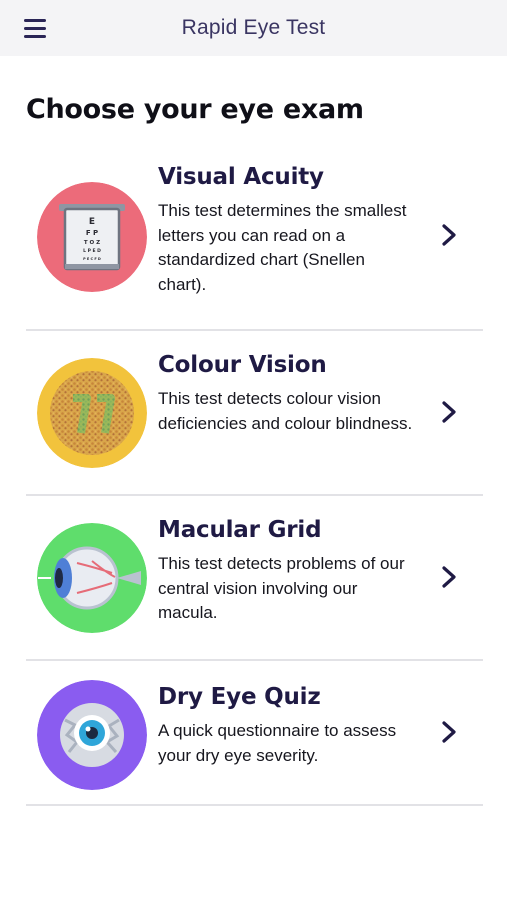 Image resolution: width=507 pixels, height=900 pixels. Describe the element at coordinates (92, 243) in the screenshot. I see `chart-line-3: T O Z` at that location.